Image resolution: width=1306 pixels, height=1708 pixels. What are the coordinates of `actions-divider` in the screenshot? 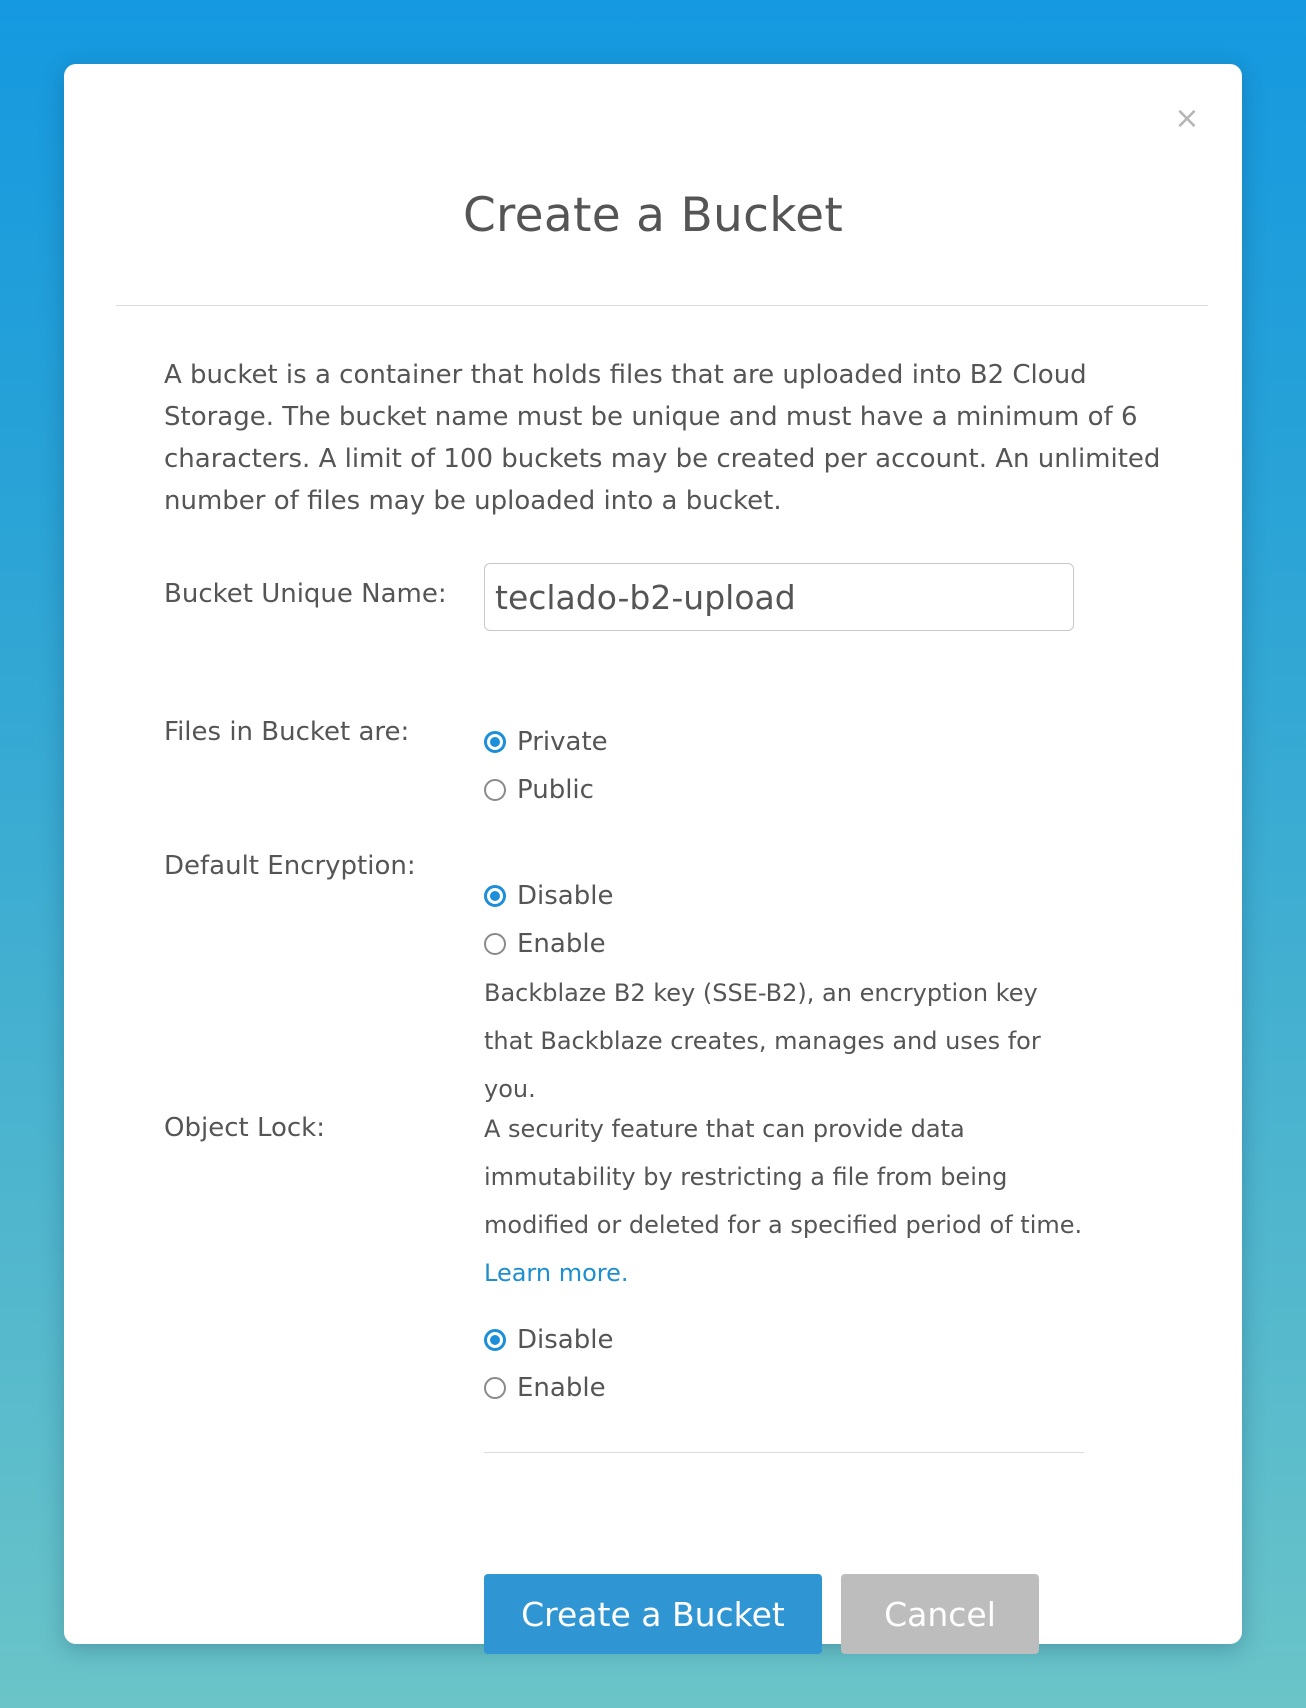 It's located at (784, 1452).